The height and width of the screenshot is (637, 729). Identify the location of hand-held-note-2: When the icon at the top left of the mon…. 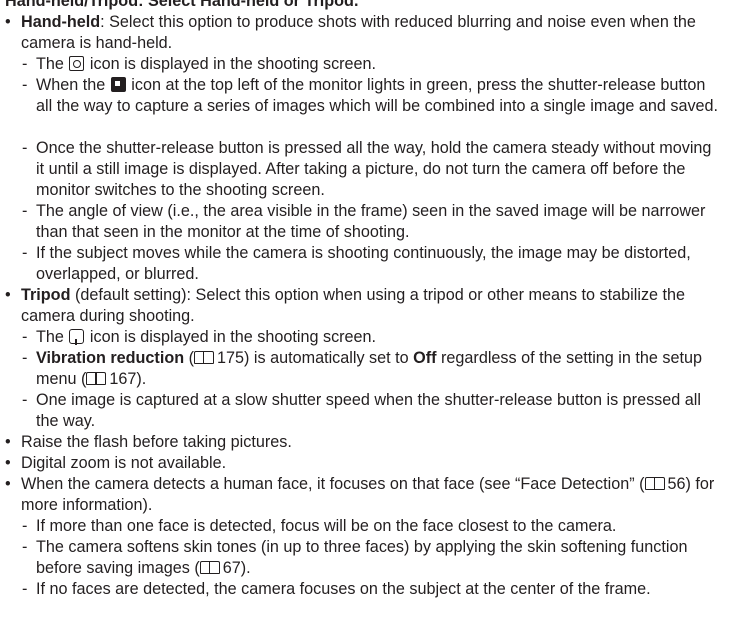
(377, 95).